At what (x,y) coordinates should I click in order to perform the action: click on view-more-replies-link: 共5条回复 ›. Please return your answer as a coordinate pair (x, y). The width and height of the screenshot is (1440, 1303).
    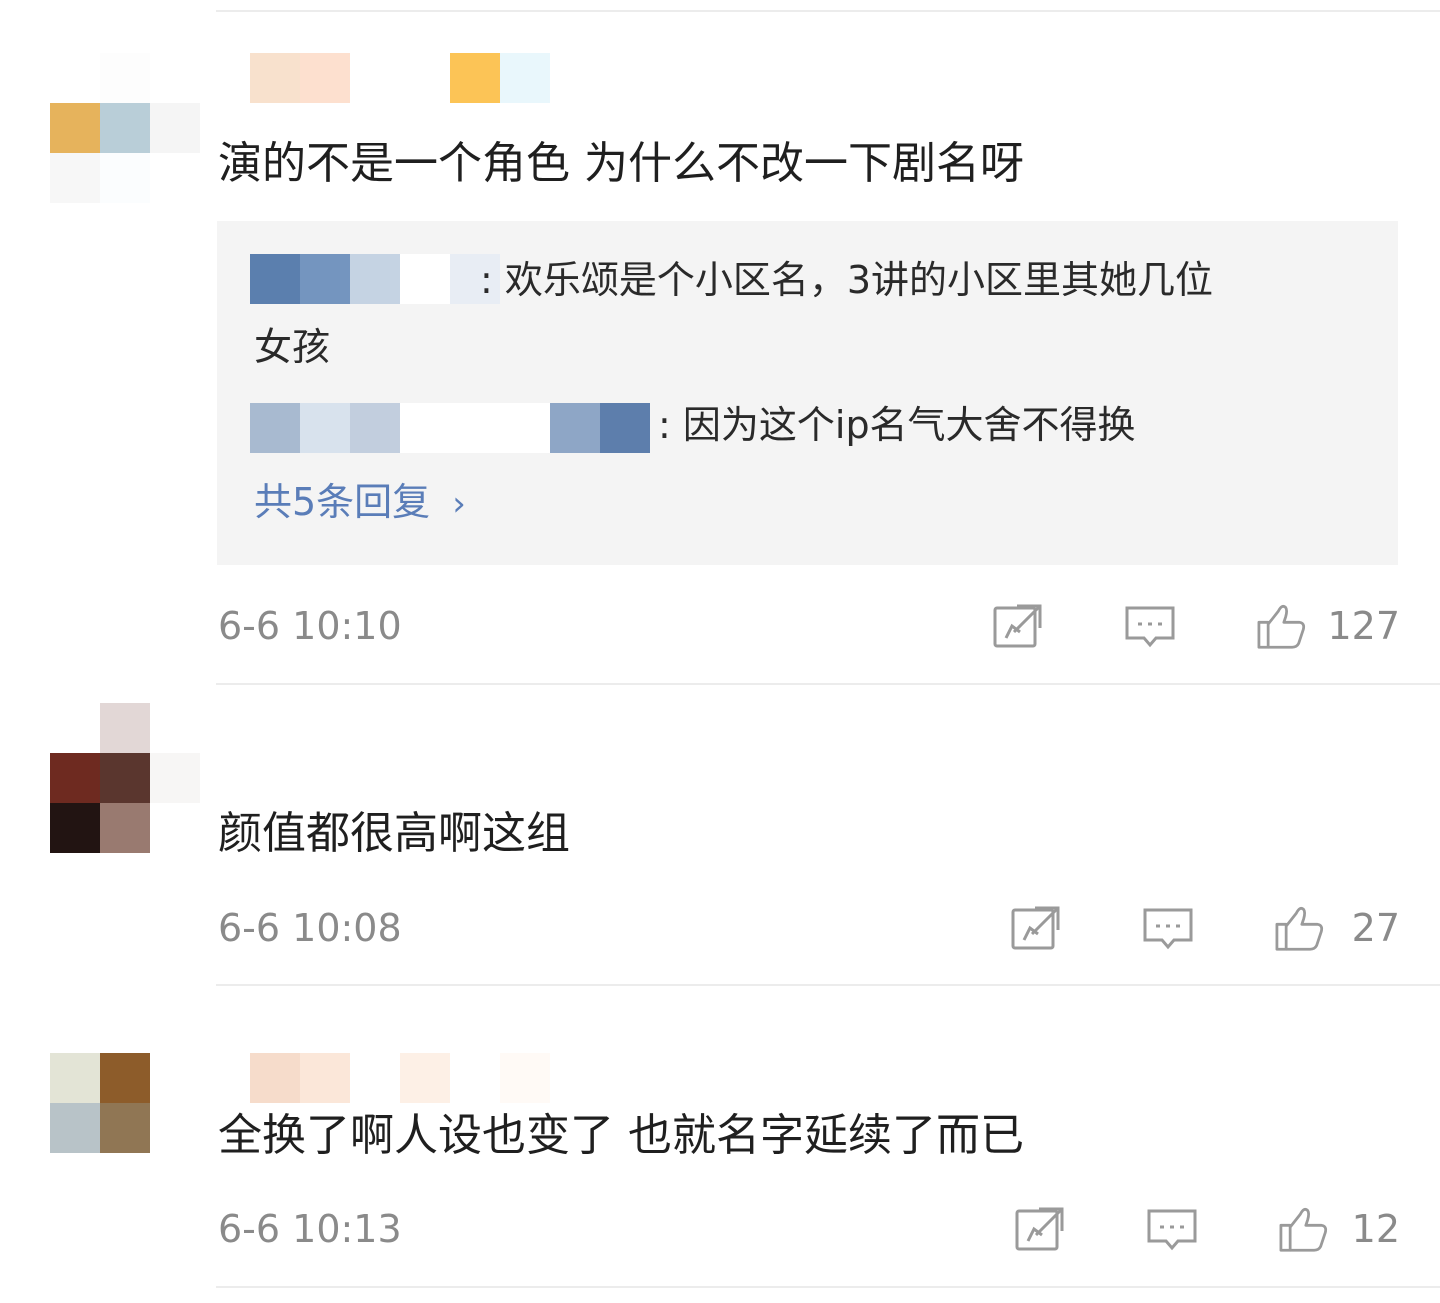
    Looking at the image, I should click on (360, 503).